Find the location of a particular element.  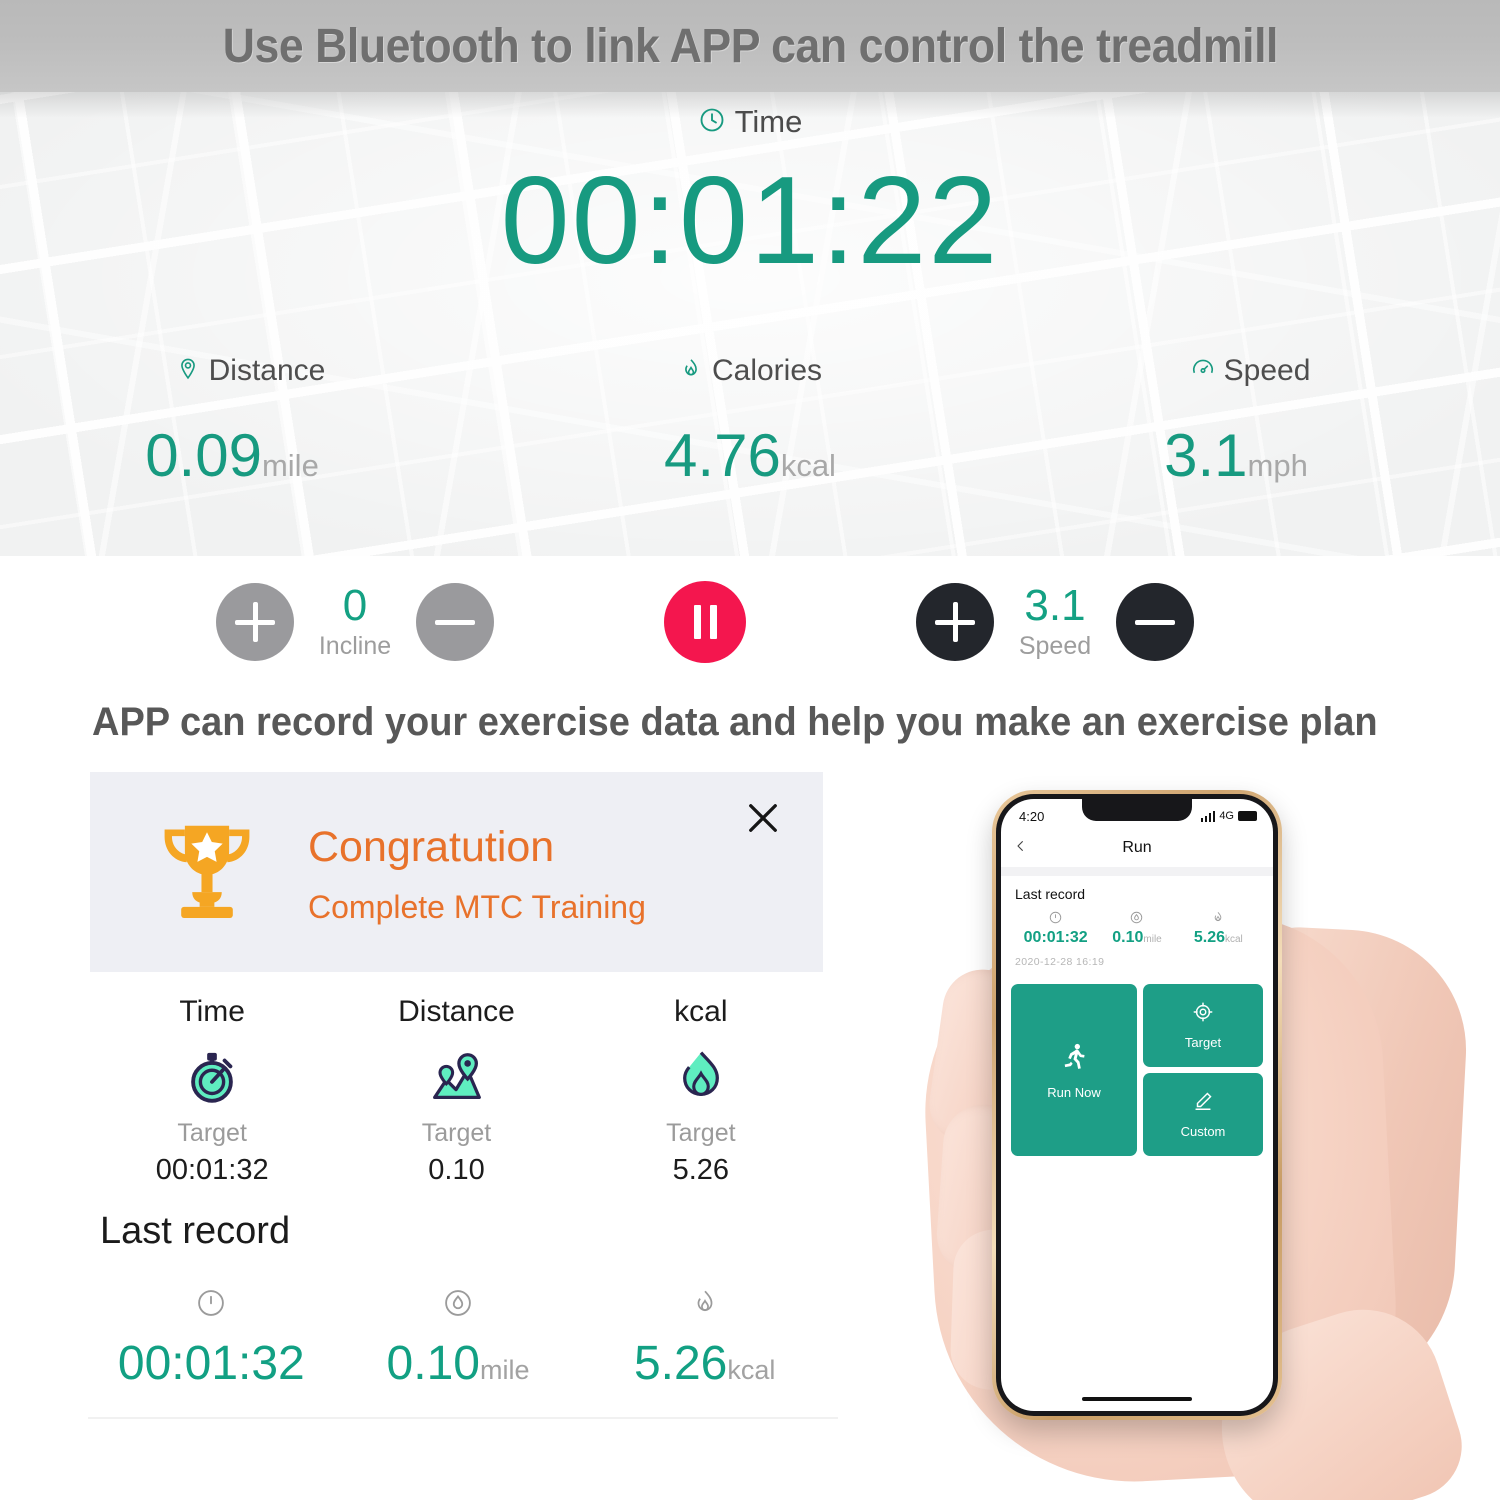

last-record-time: 00:01:32 is located at coordinates (211, 1336).